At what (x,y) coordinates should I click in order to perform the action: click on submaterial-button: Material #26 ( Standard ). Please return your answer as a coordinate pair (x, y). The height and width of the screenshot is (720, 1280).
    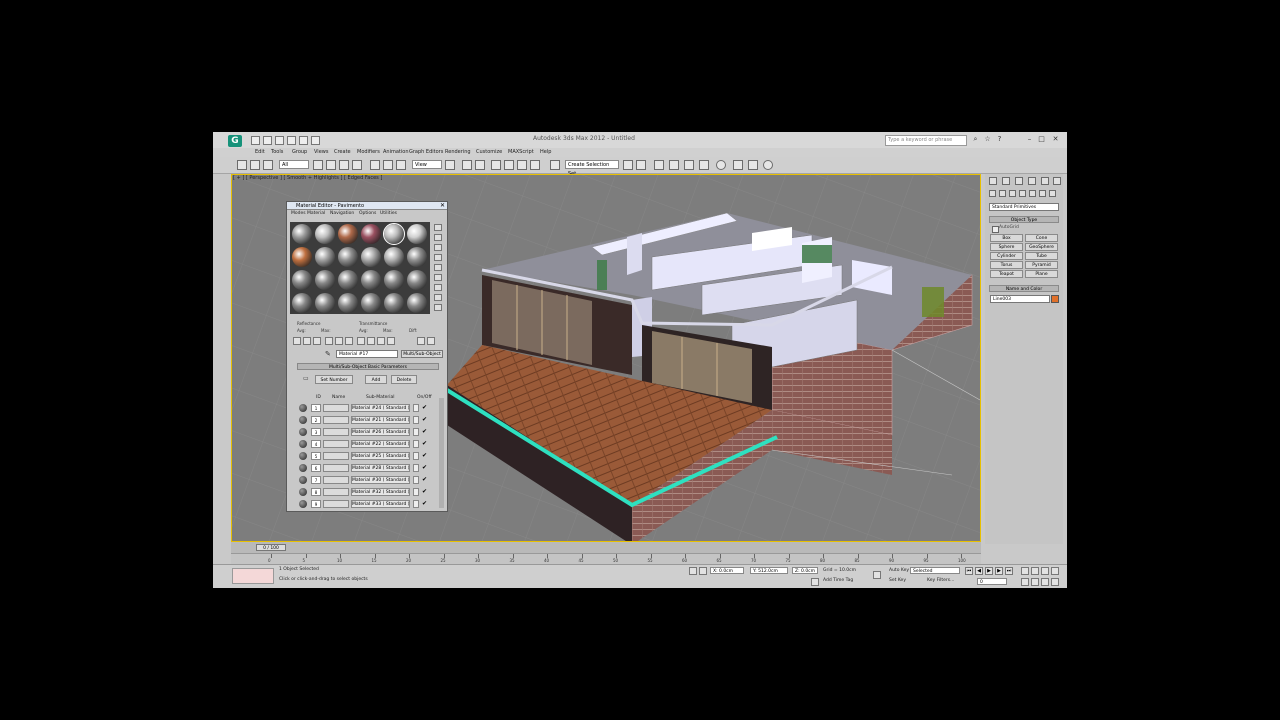
    Looking at the image, I should click on (380, 432).